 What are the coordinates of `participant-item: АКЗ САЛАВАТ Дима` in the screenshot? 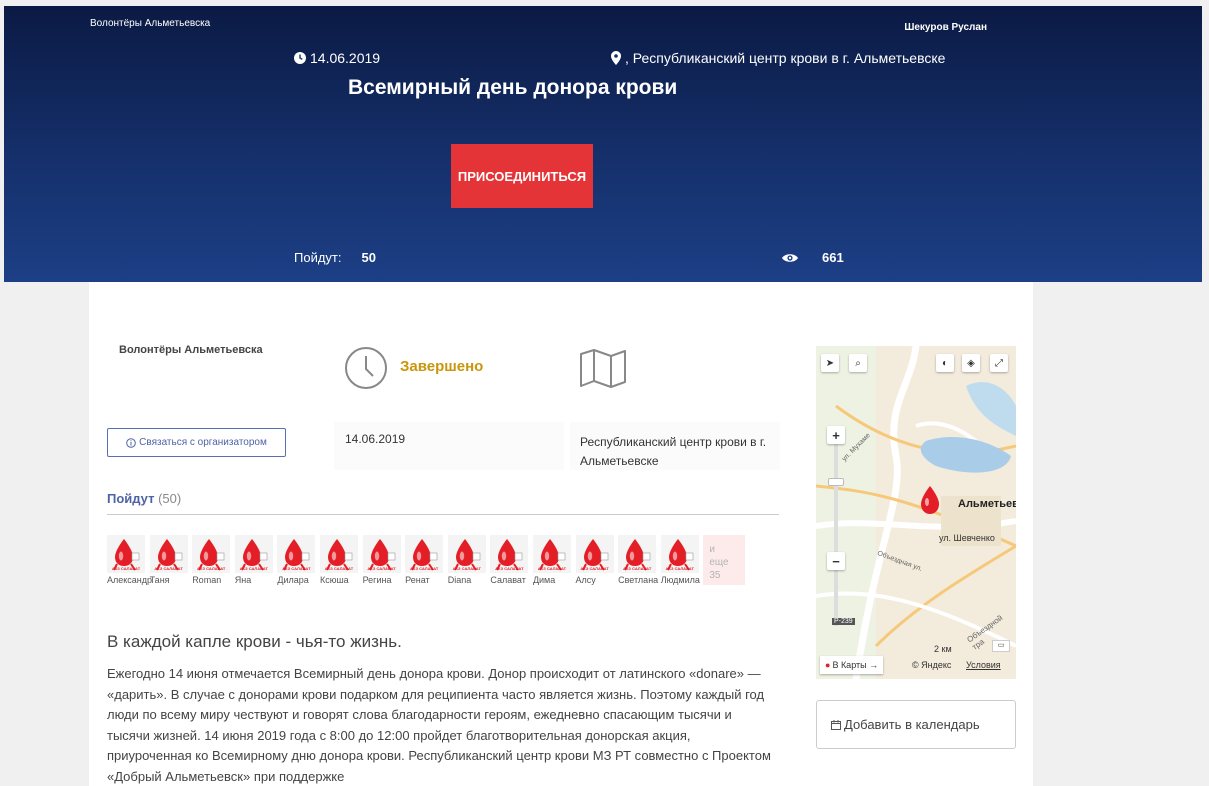 It's located at (554, 560).